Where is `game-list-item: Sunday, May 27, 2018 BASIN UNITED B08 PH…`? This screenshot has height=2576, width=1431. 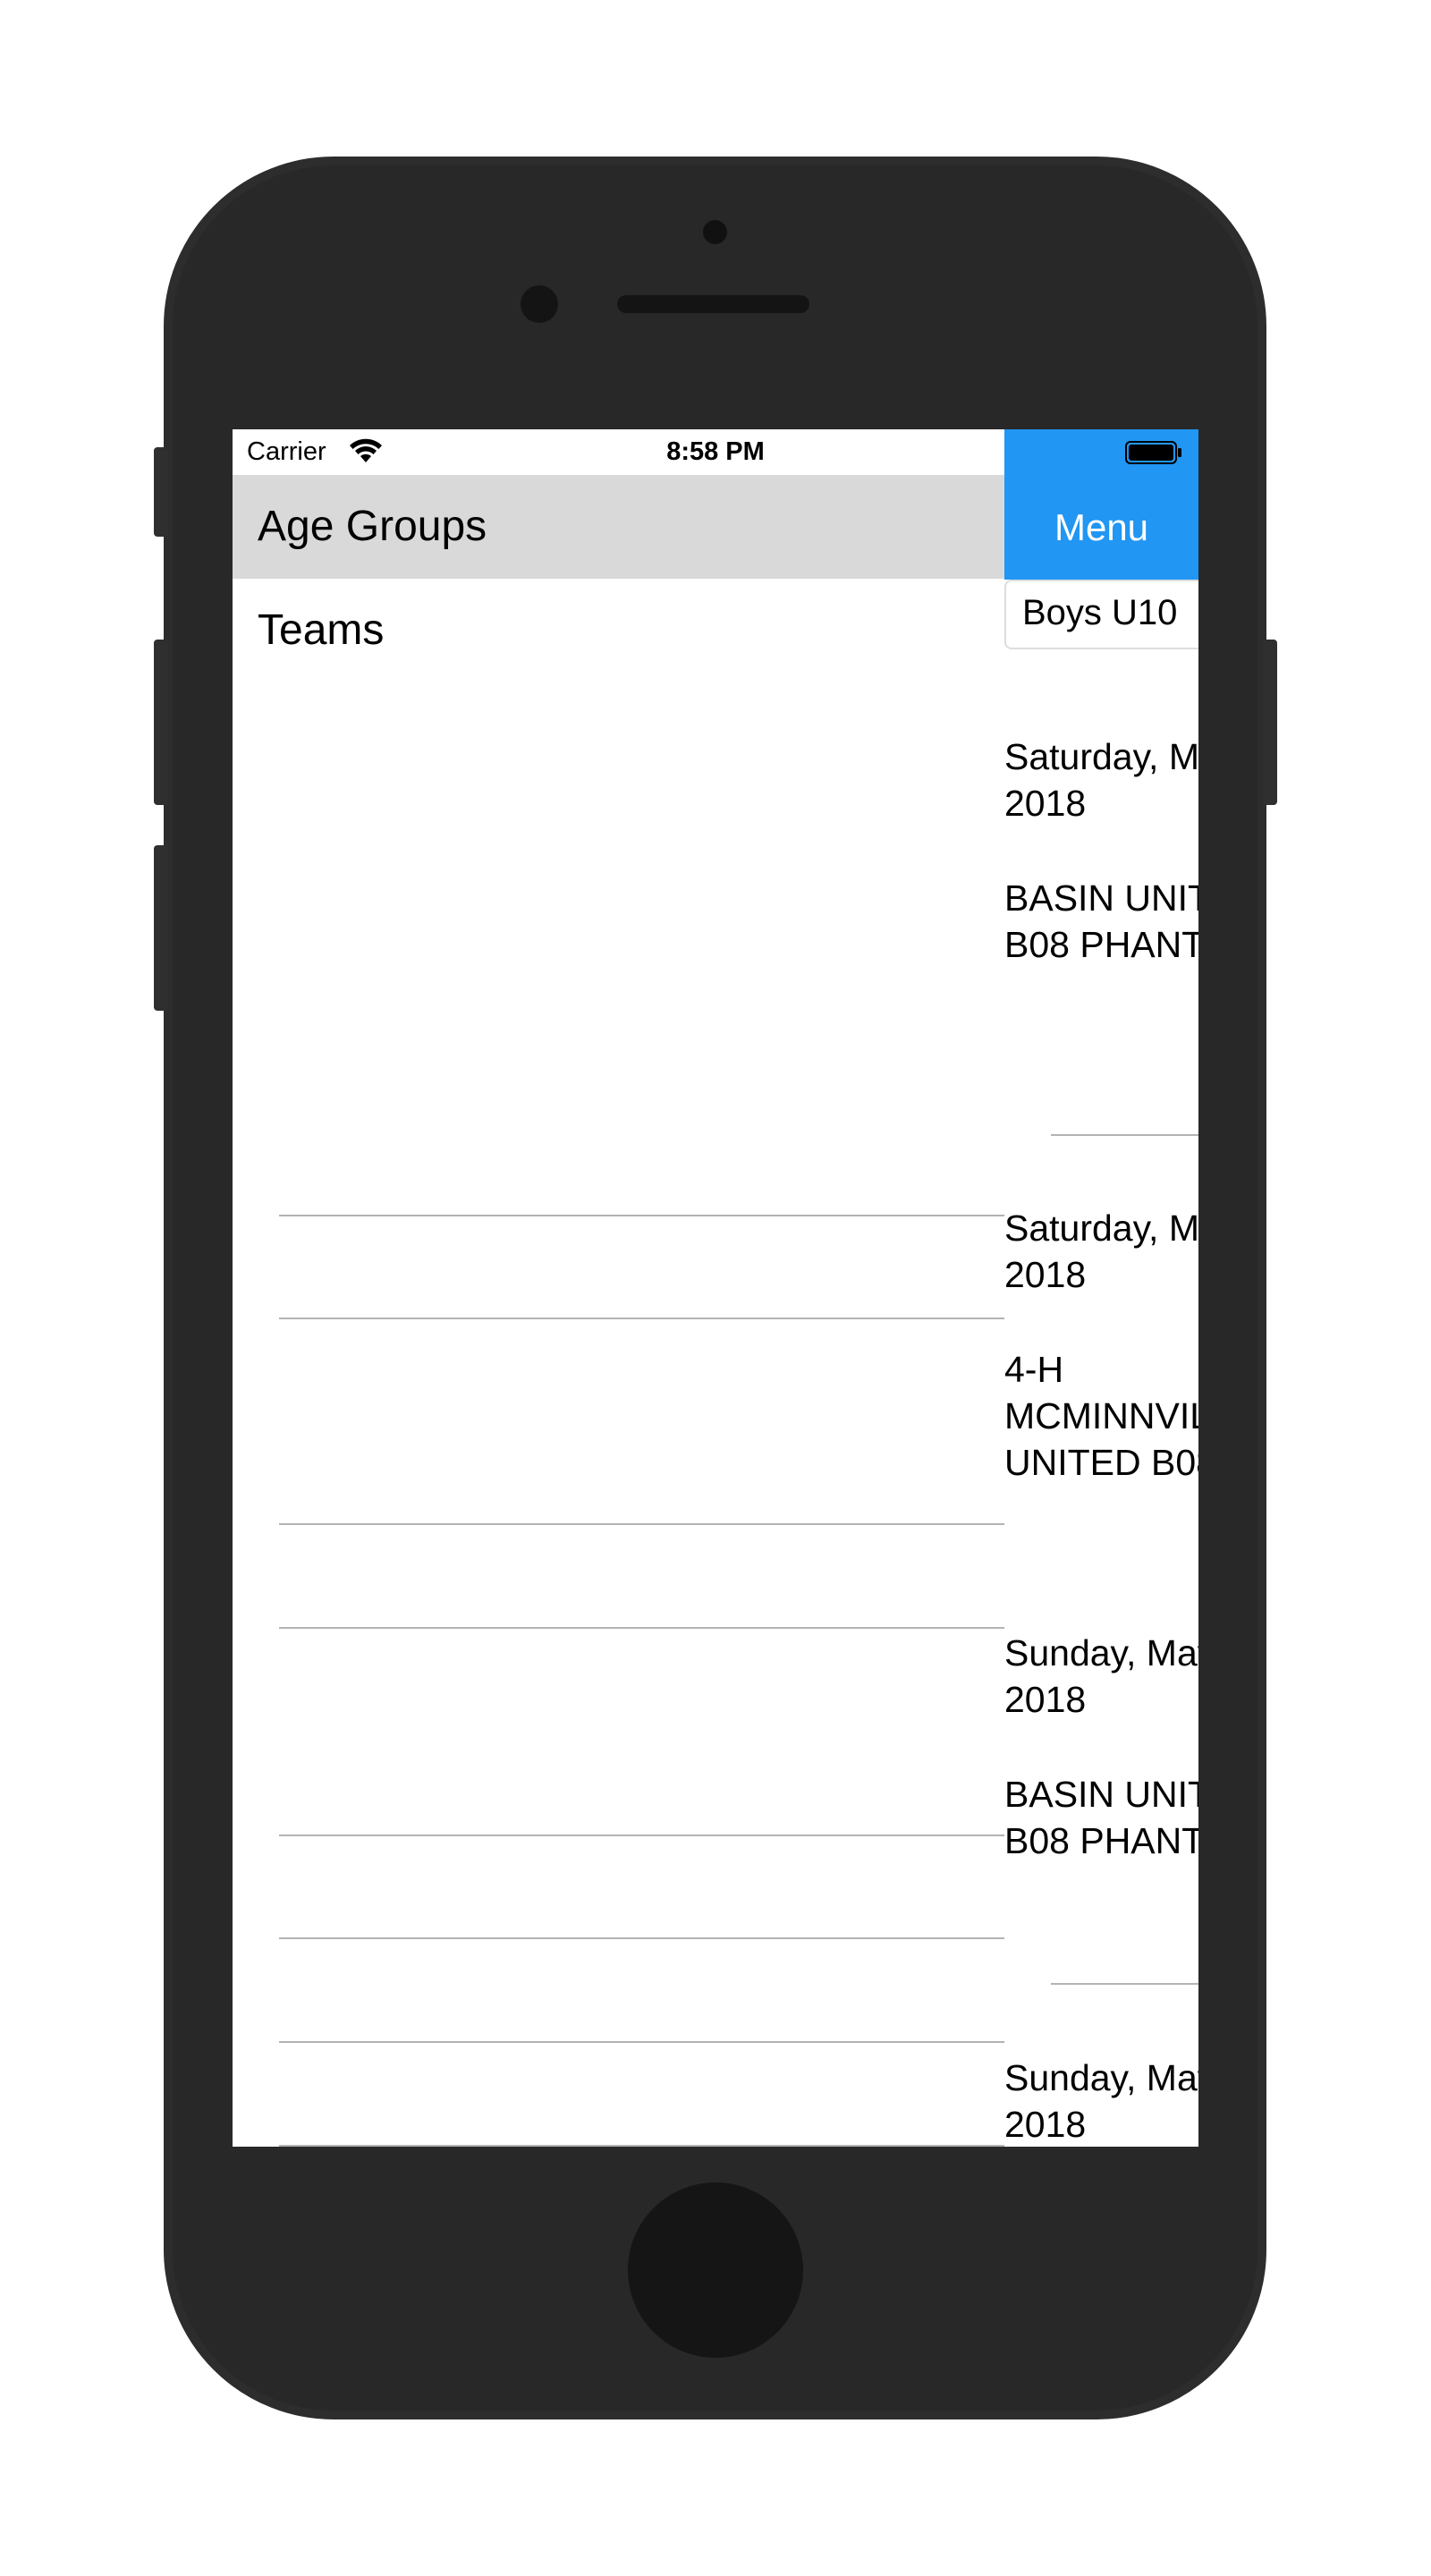 game-list-item: Sunday, May 27, 2018 BASIN UNITED B08 PH… is located at coordinates (1101, 1747).